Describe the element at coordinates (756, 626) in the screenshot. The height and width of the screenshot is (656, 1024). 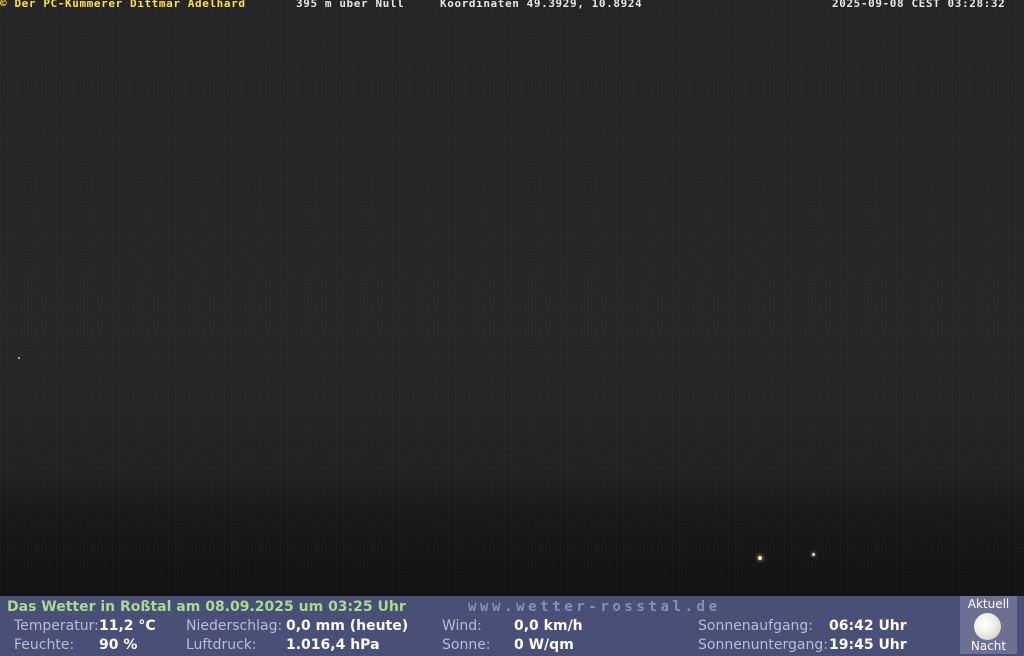
I see `sunrise-label: Sonnenaufgang:` at that location.